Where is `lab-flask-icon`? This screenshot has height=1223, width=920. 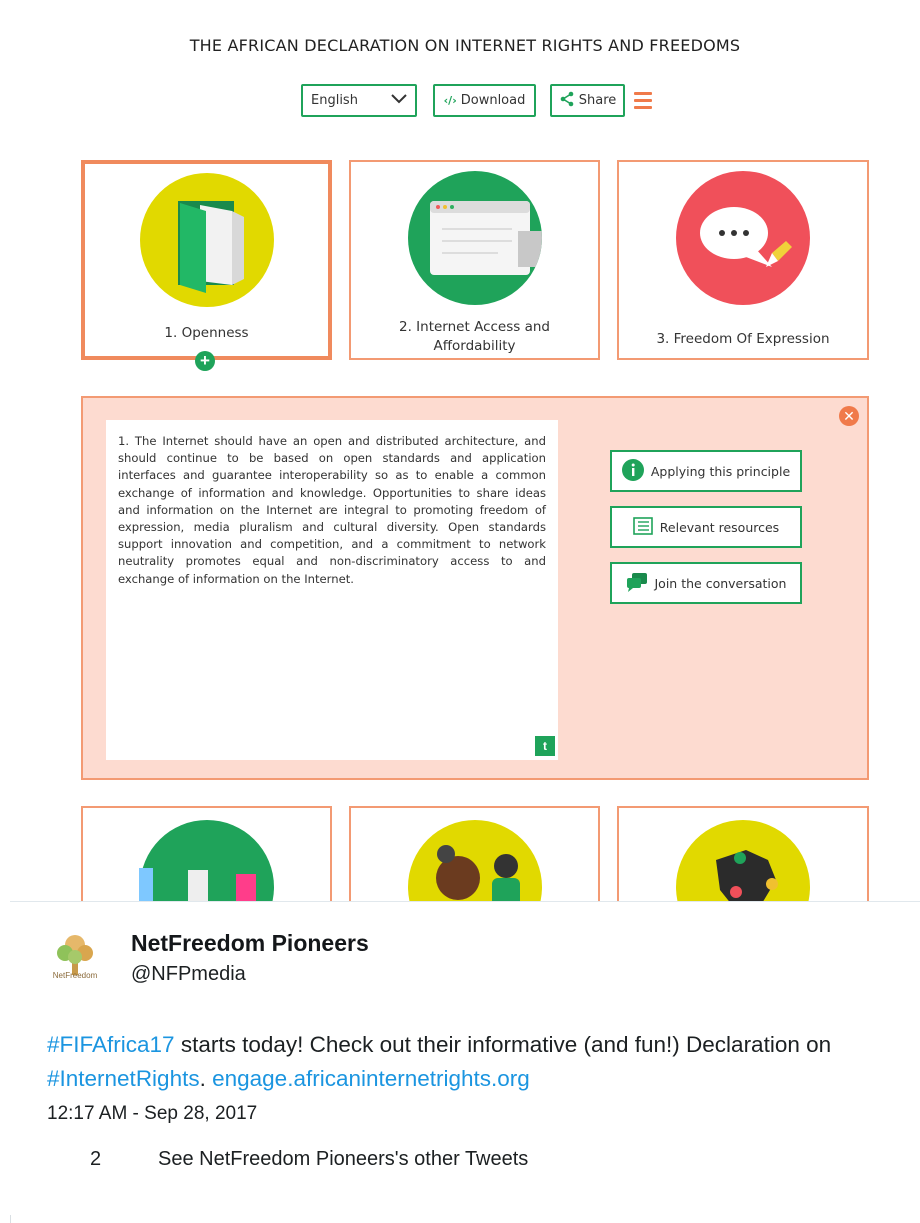 lab-flask-icon is located at coordinates (206, 860).